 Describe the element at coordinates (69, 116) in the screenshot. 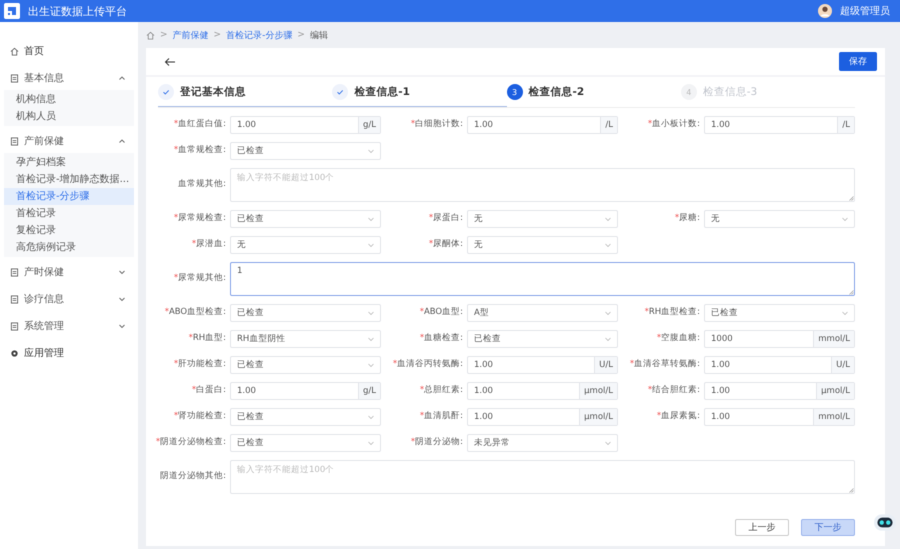

I see `sidebar-subitem: 机构人员` at that location.